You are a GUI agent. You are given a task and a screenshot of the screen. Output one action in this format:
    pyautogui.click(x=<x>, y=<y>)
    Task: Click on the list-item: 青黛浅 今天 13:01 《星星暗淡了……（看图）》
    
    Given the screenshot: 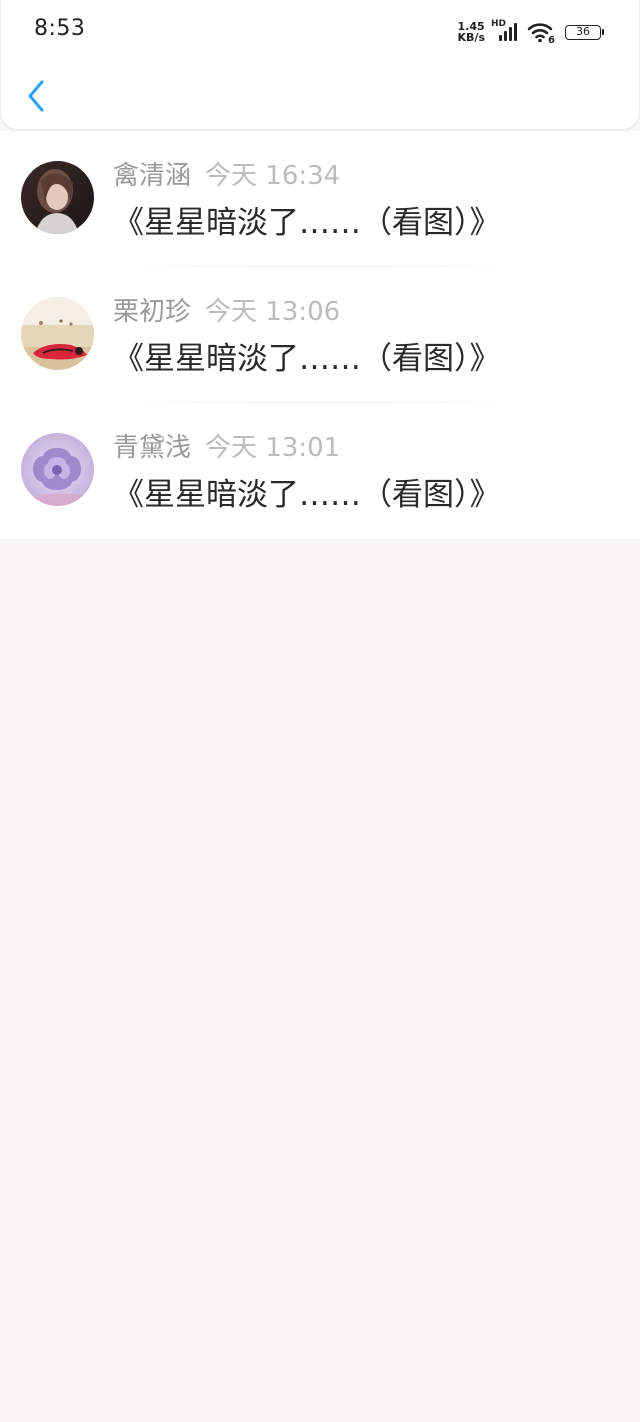 What is the action you would take?
    pyautogui.click(x=320, y=471)
    